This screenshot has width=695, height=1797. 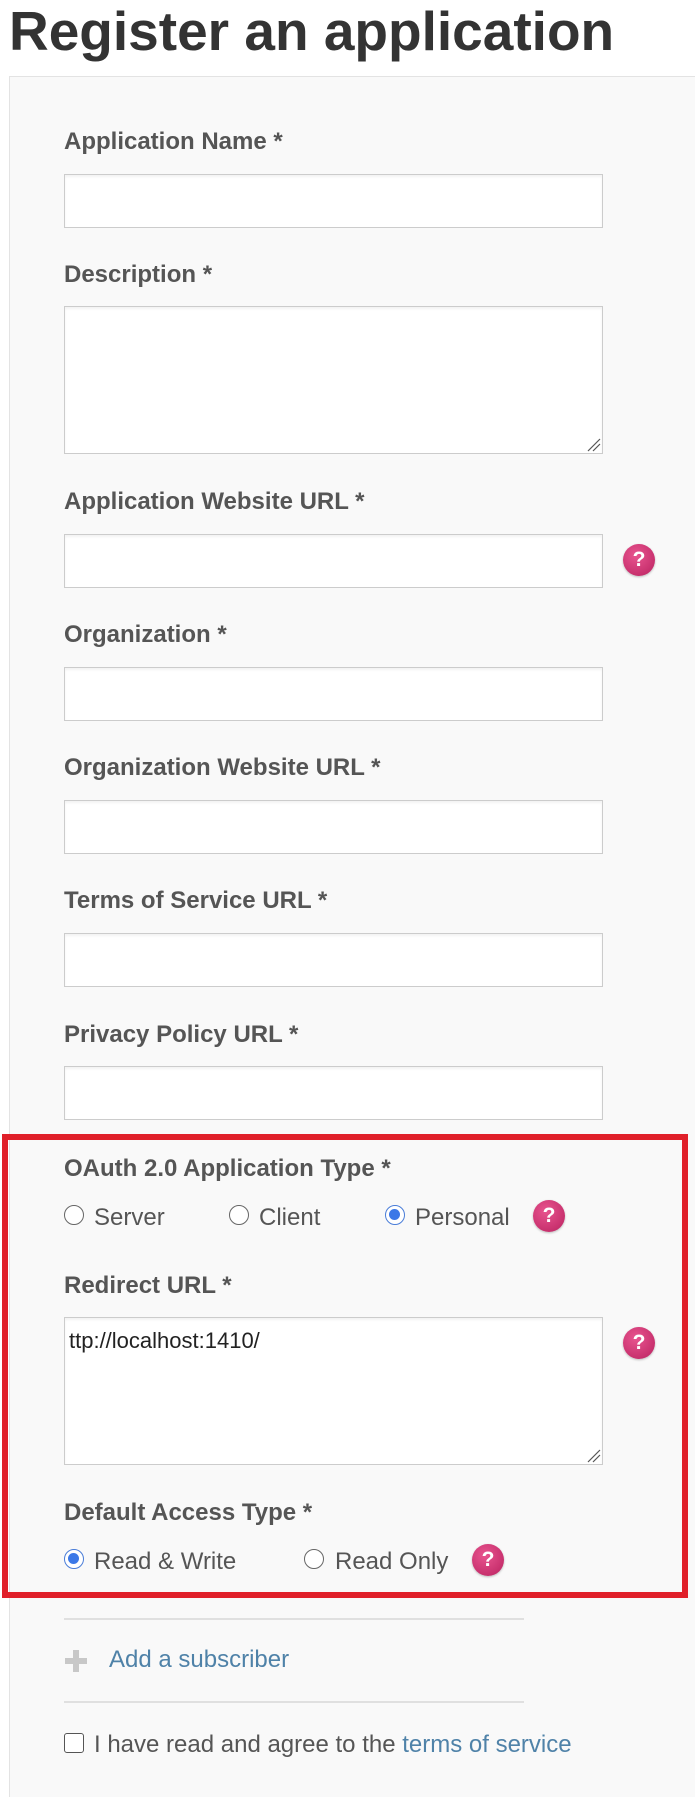 What do you see at coordinates (333, 960) in the screenshot?
I see `tos-url-input` at bounding box center [333, 960].